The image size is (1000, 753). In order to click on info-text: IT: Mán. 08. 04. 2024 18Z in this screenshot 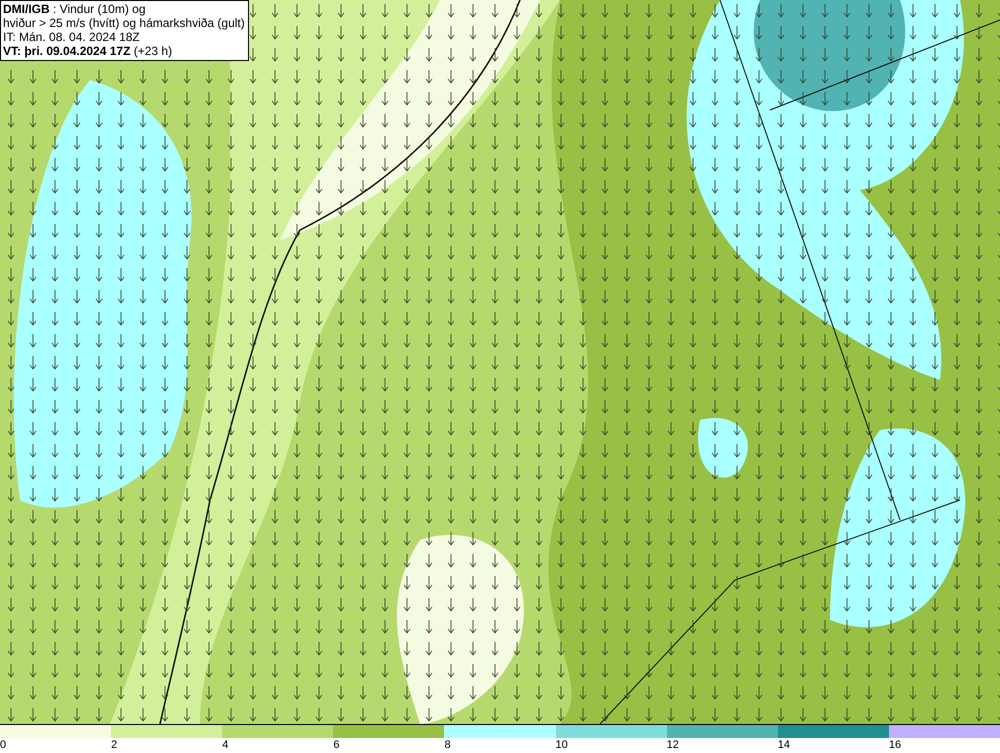, I will do `click(72, 37)`.